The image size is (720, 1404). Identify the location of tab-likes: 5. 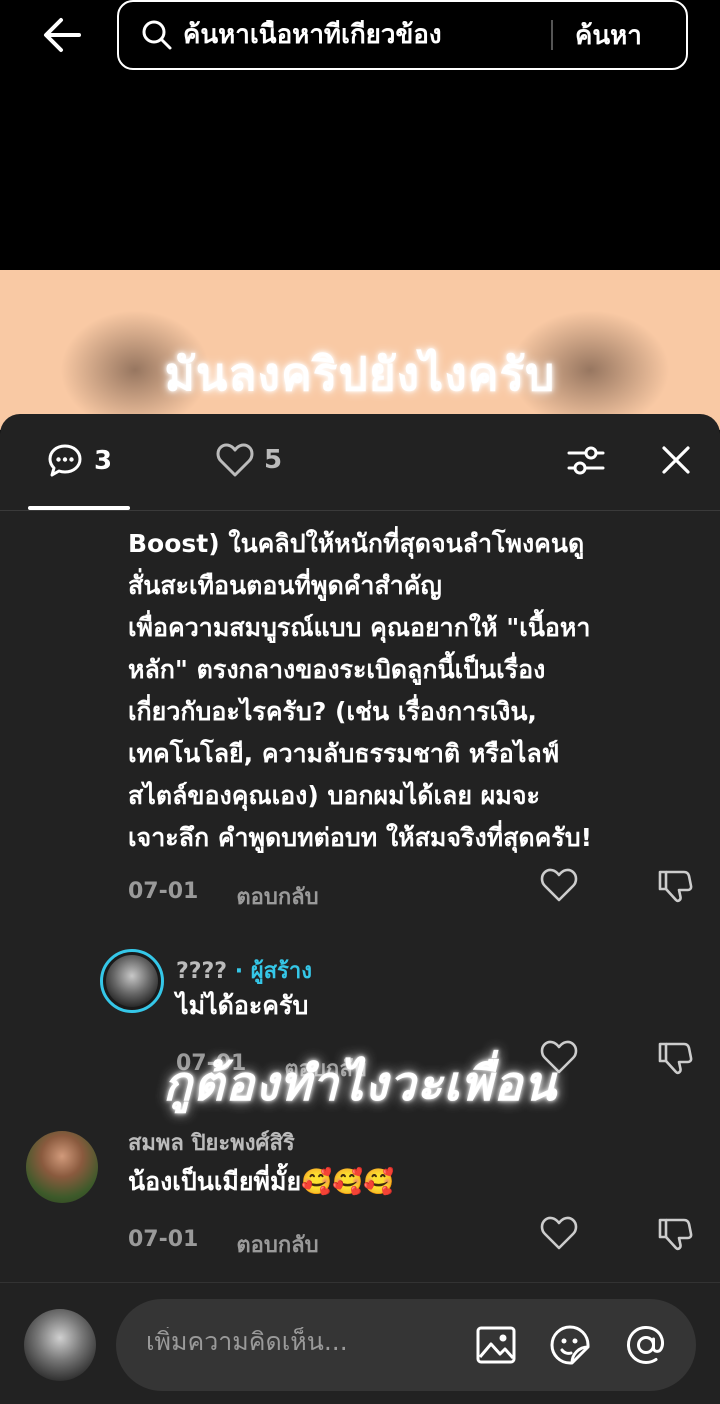
(249, 460).